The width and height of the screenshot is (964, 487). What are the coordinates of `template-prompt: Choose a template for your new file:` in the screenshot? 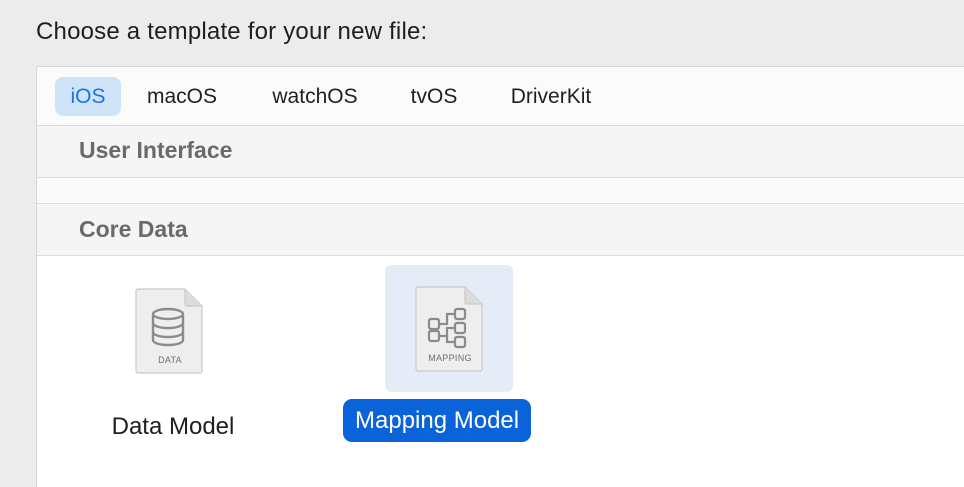 It's located at (232, 31).